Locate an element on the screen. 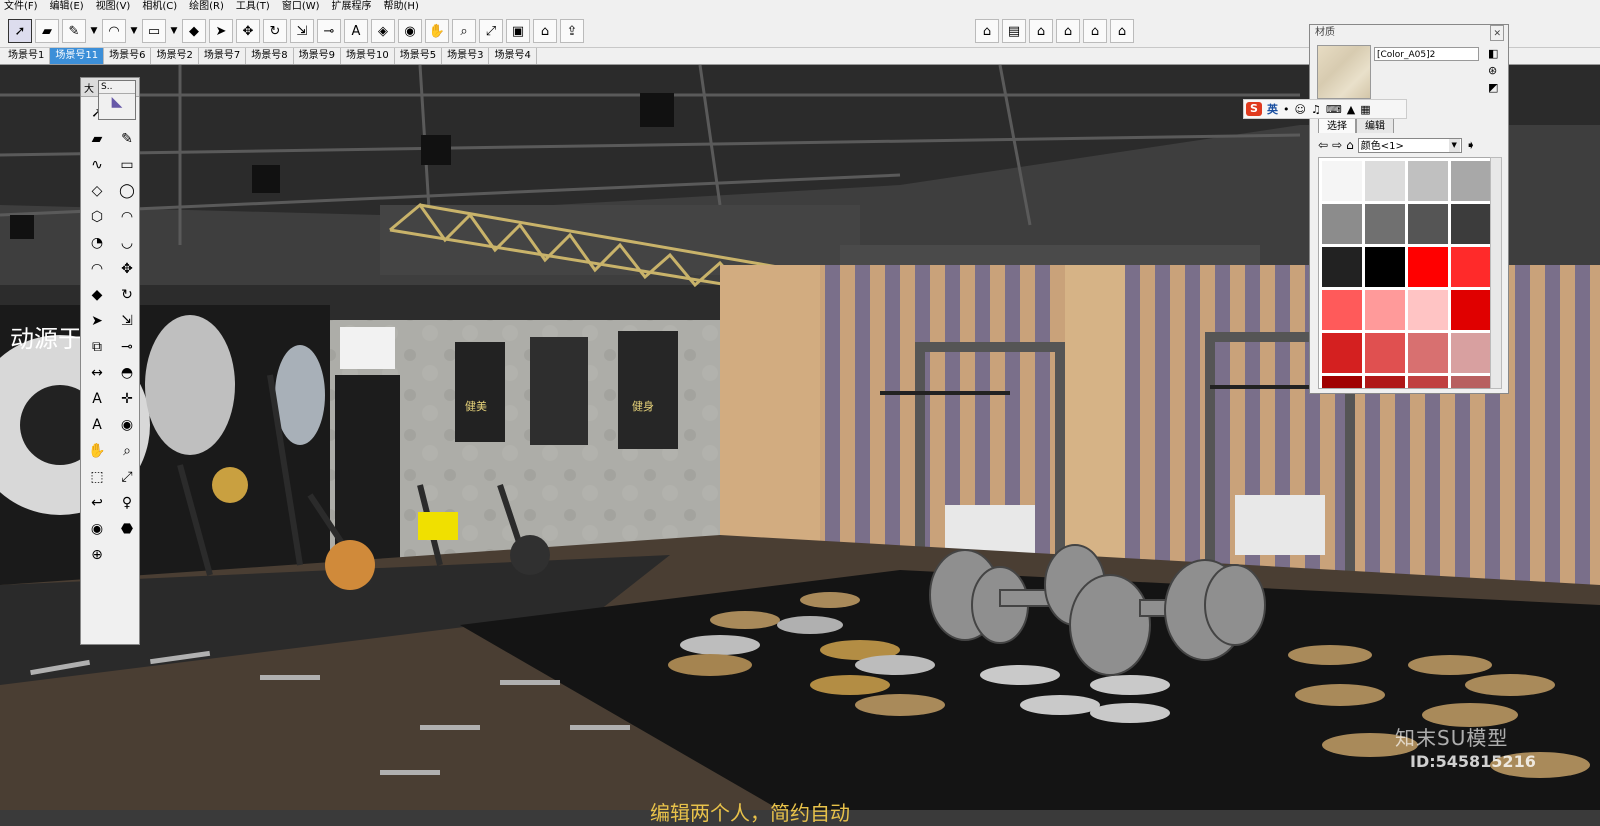 This screenshot has width=1600, height=826. back-arrow-icon: ⇦ is located at coordinates (1323, 145).